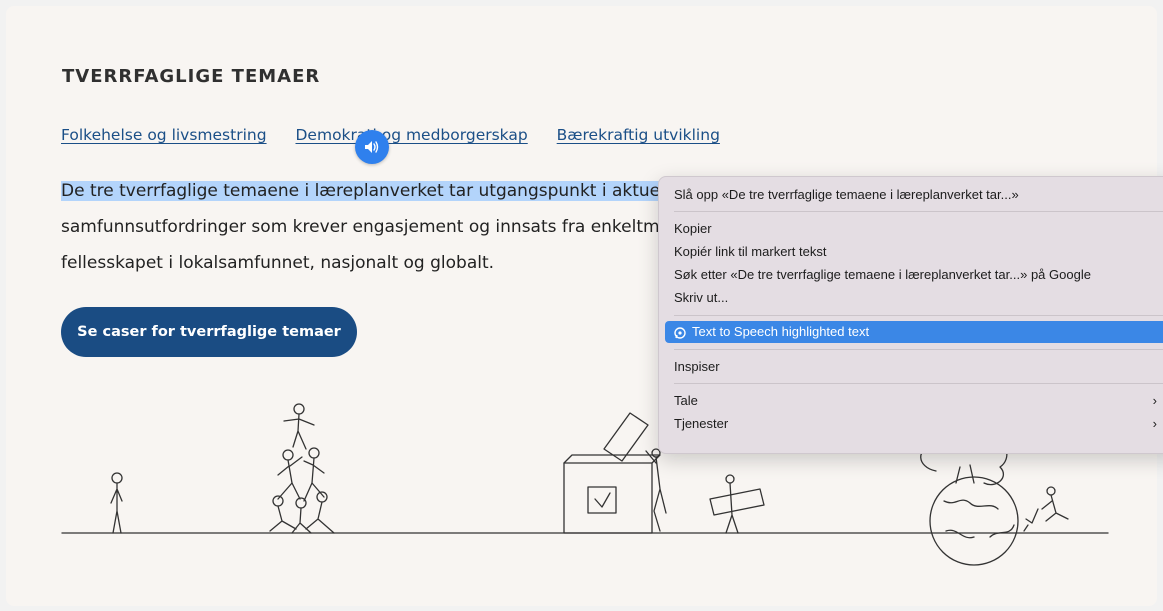 The height and width of the screenshot is (611, 1163). What do you see at coordinates (412, 135) in the screenshot?
I see `link-demokrati: Demokrati og medborgerskap` at bounding box center [412, 135].